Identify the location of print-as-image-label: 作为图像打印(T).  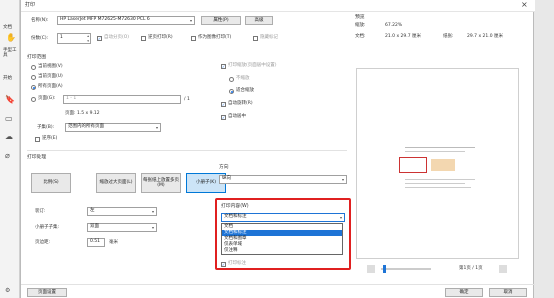
(215, 38).